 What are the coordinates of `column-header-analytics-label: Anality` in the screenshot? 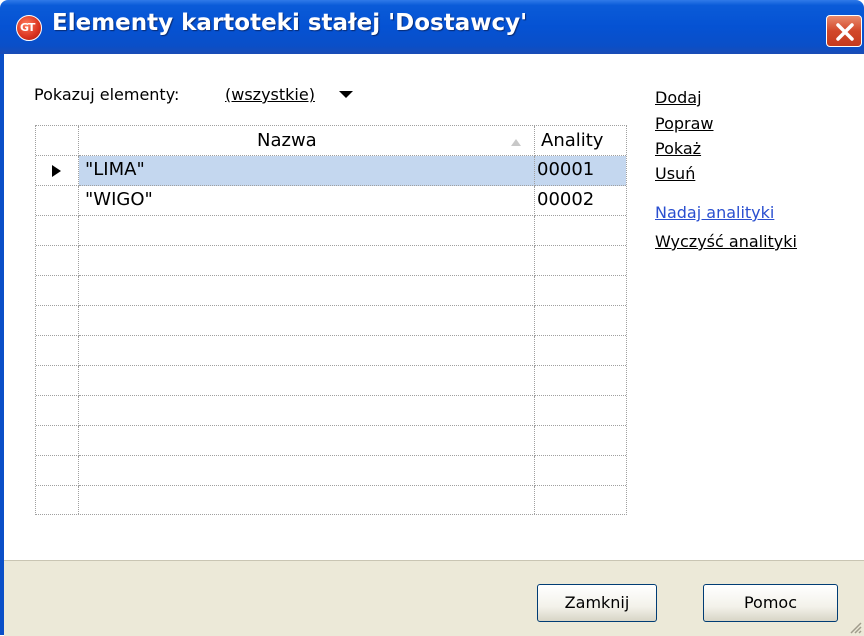 It's located at (572, 140).